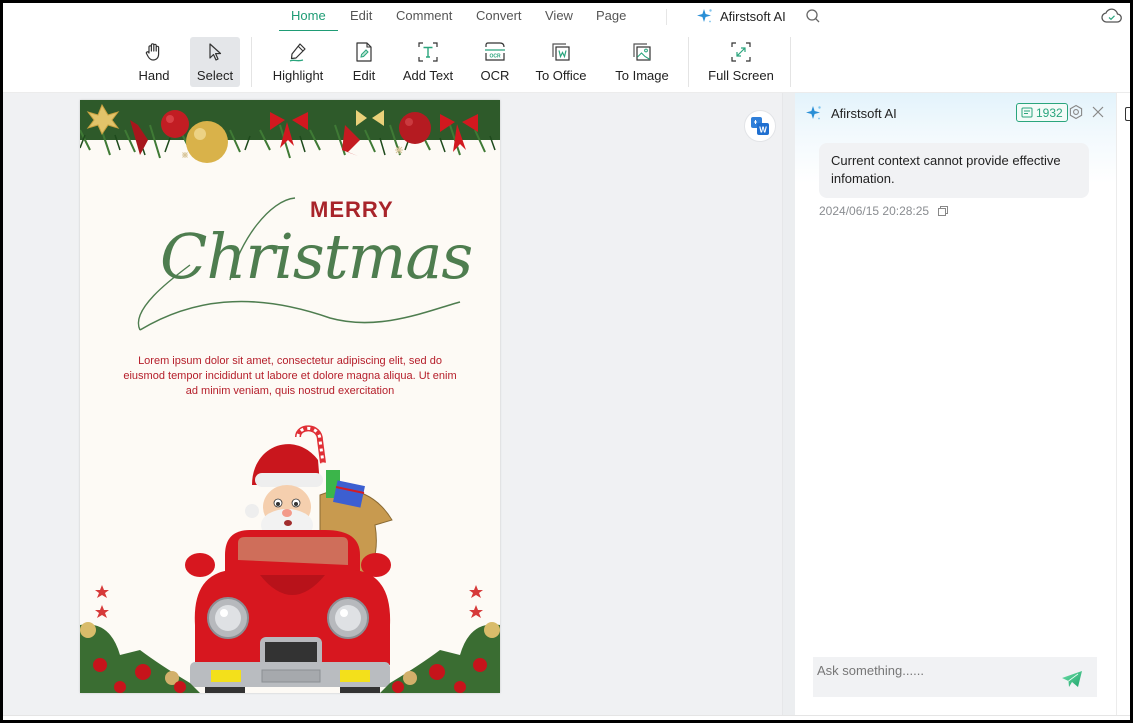 This screenshot has height=723, width=1133. I want to click on translate-to-word-button: W, so click(760, 126).